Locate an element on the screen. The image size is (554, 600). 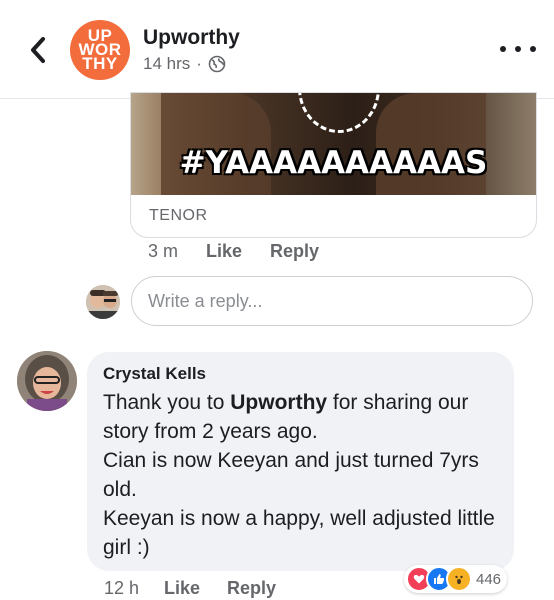
reaction-summary: 446 is located at coordinates (456, 579).